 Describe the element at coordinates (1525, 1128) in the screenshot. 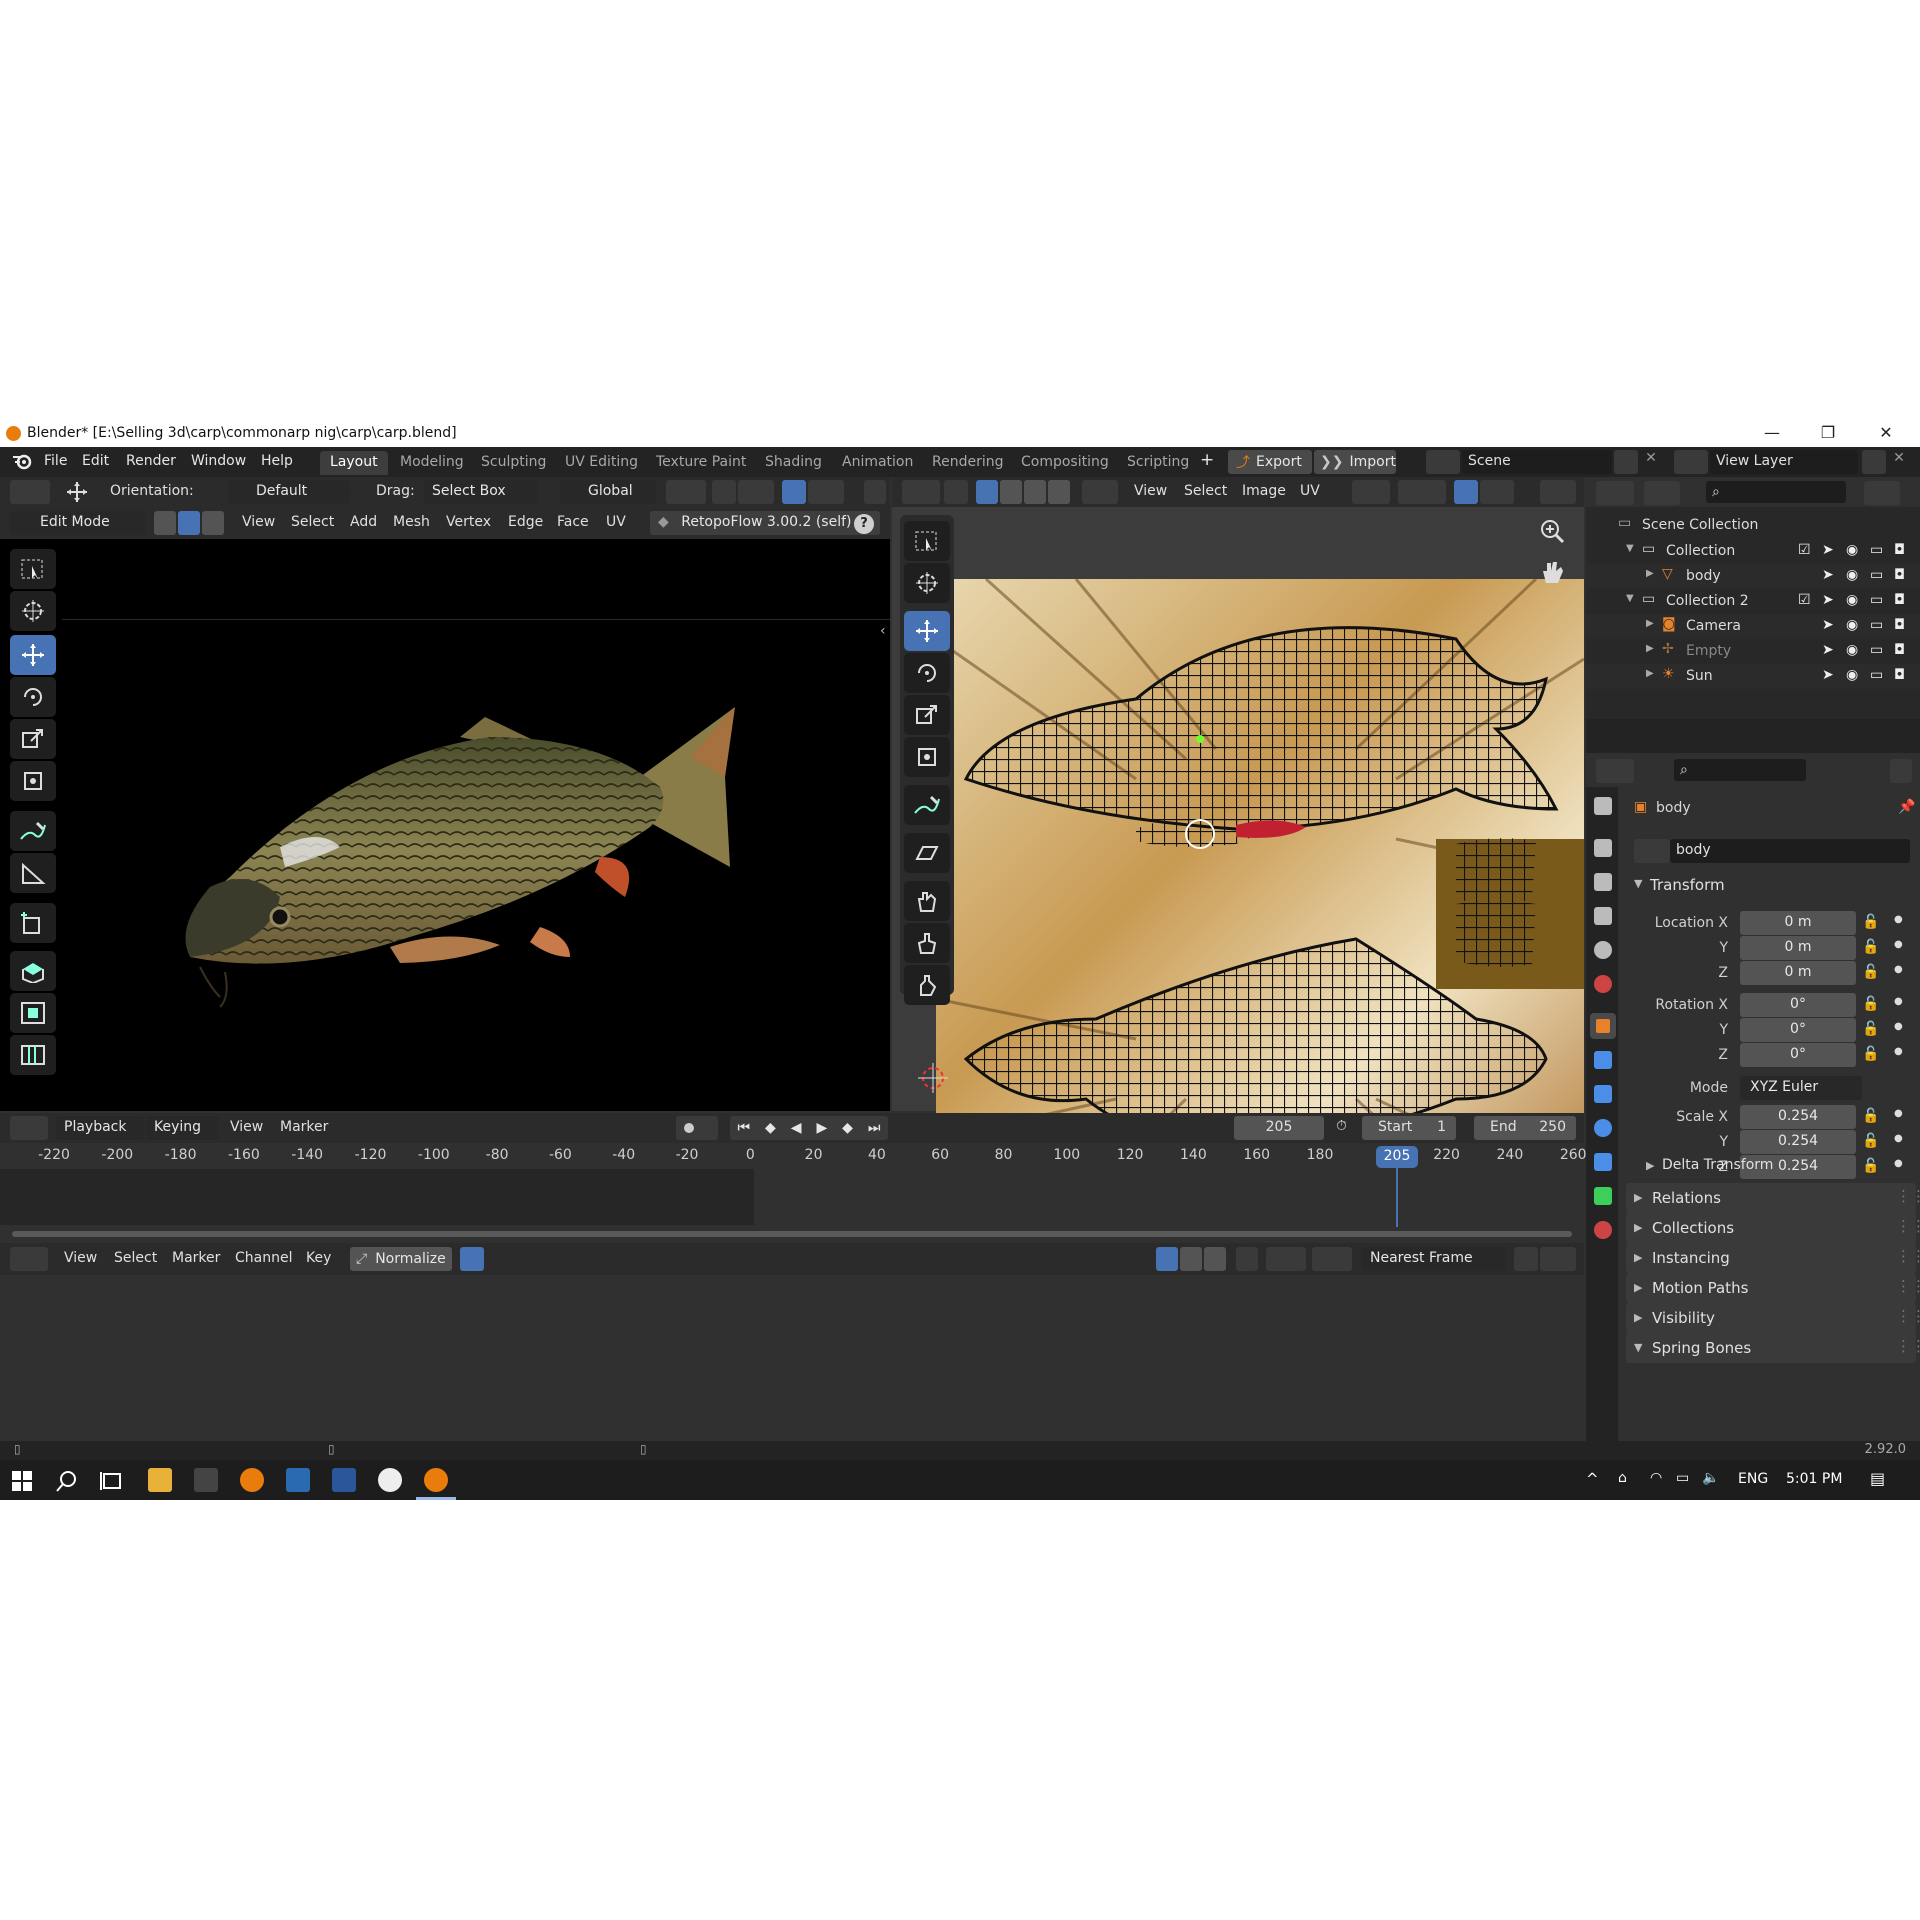

I see `end-frame-field: End 250` at that location.